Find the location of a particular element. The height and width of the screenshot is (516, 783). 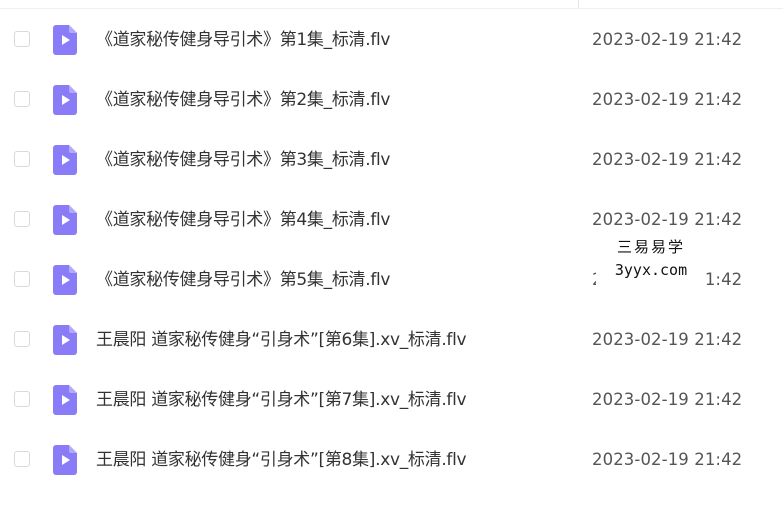

file-name: 《道家秘传健身导引术》第2集_标清.flv is located at coordinates (243, 100).